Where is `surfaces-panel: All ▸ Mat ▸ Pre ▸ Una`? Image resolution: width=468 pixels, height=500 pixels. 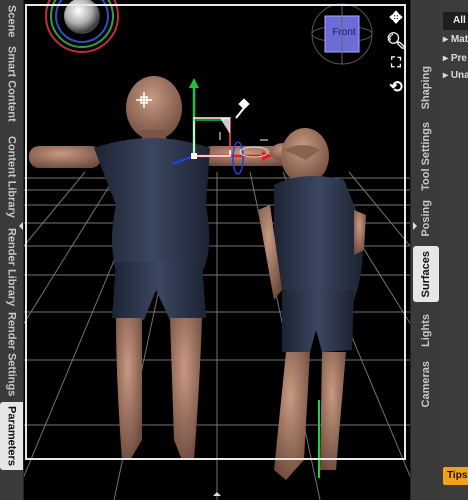 surfaces-panel: All ▸ Mat ▸ Pre ▸ Una is located at coordinates (454, 250).